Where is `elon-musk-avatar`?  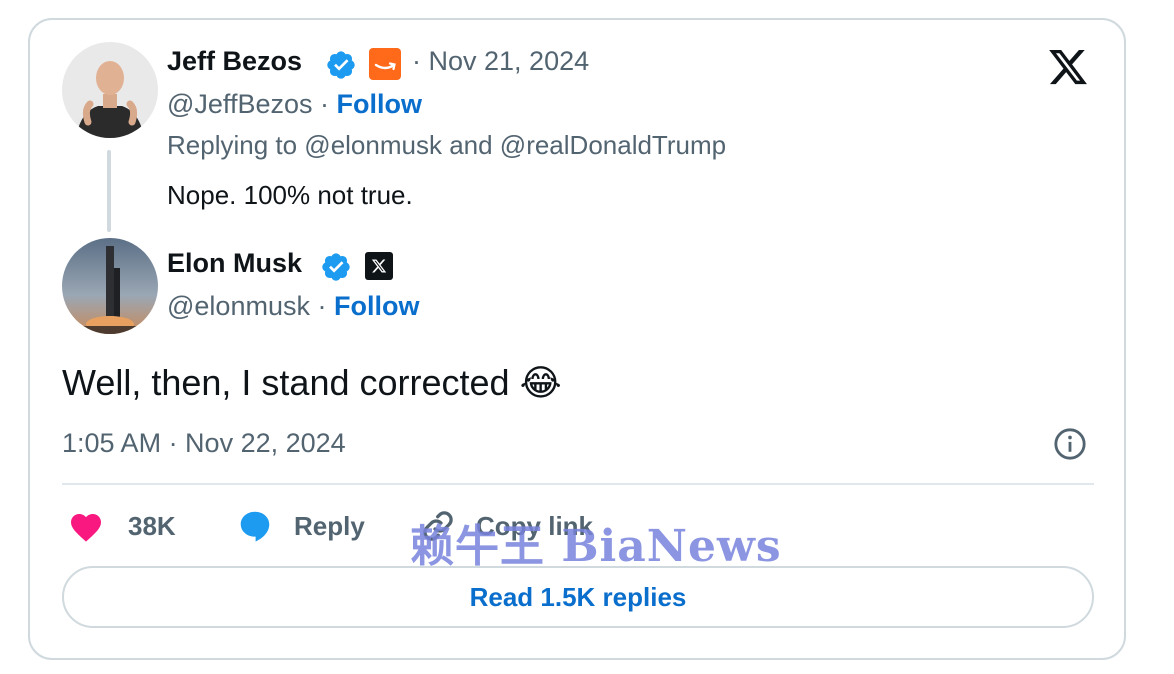
elon-musk-avatar is located at coordinates (110, 286).